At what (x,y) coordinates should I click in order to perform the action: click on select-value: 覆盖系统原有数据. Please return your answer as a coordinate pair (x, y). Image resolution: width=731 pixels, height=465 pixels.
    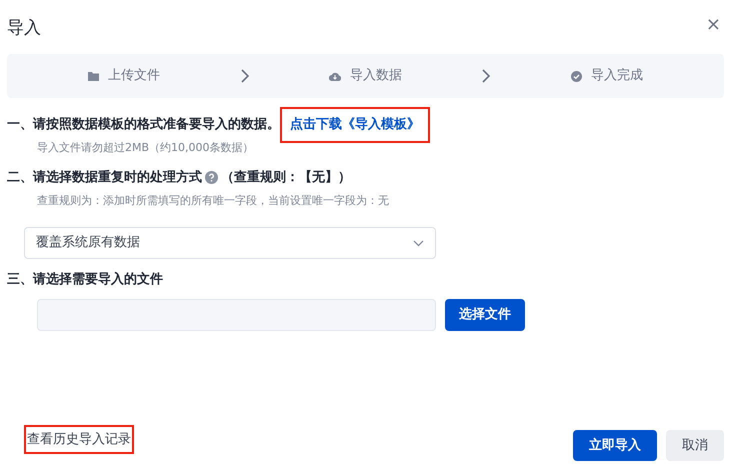
    Looking at the image, I should click on (88, 243).